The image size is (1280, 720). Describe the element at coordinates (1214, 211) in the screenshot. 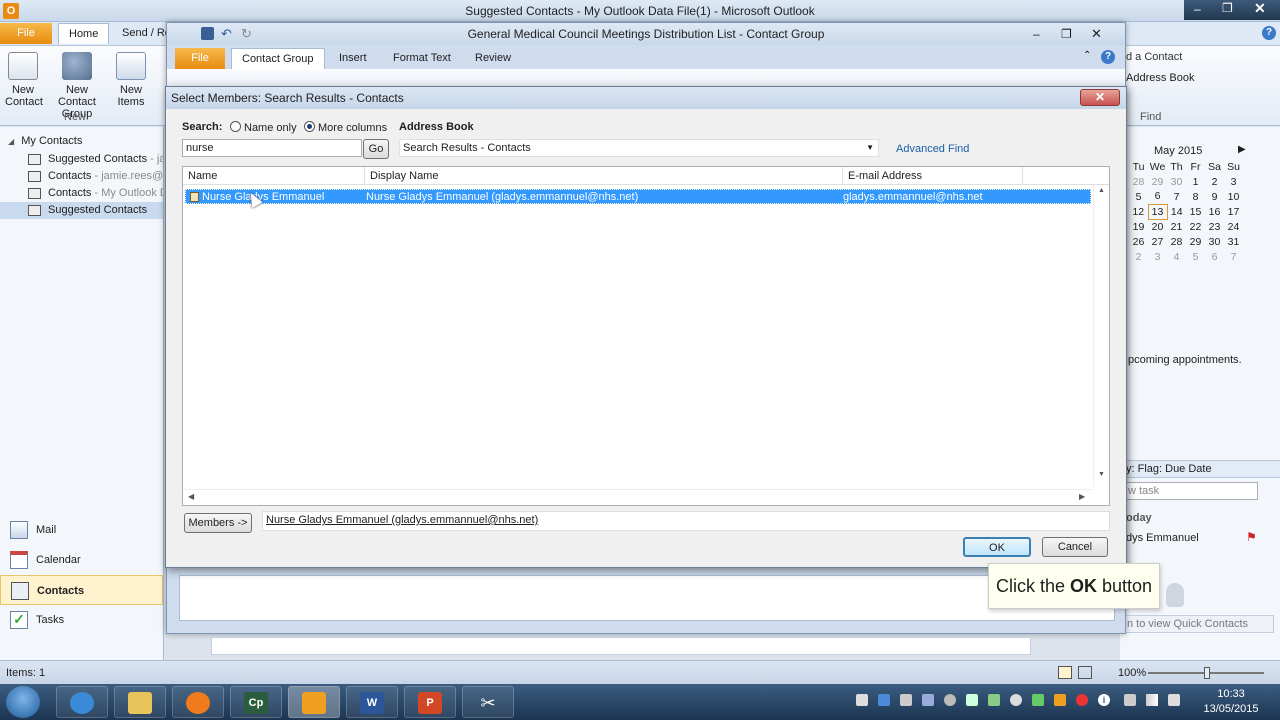

I see `calendar-day: 16` at that location.